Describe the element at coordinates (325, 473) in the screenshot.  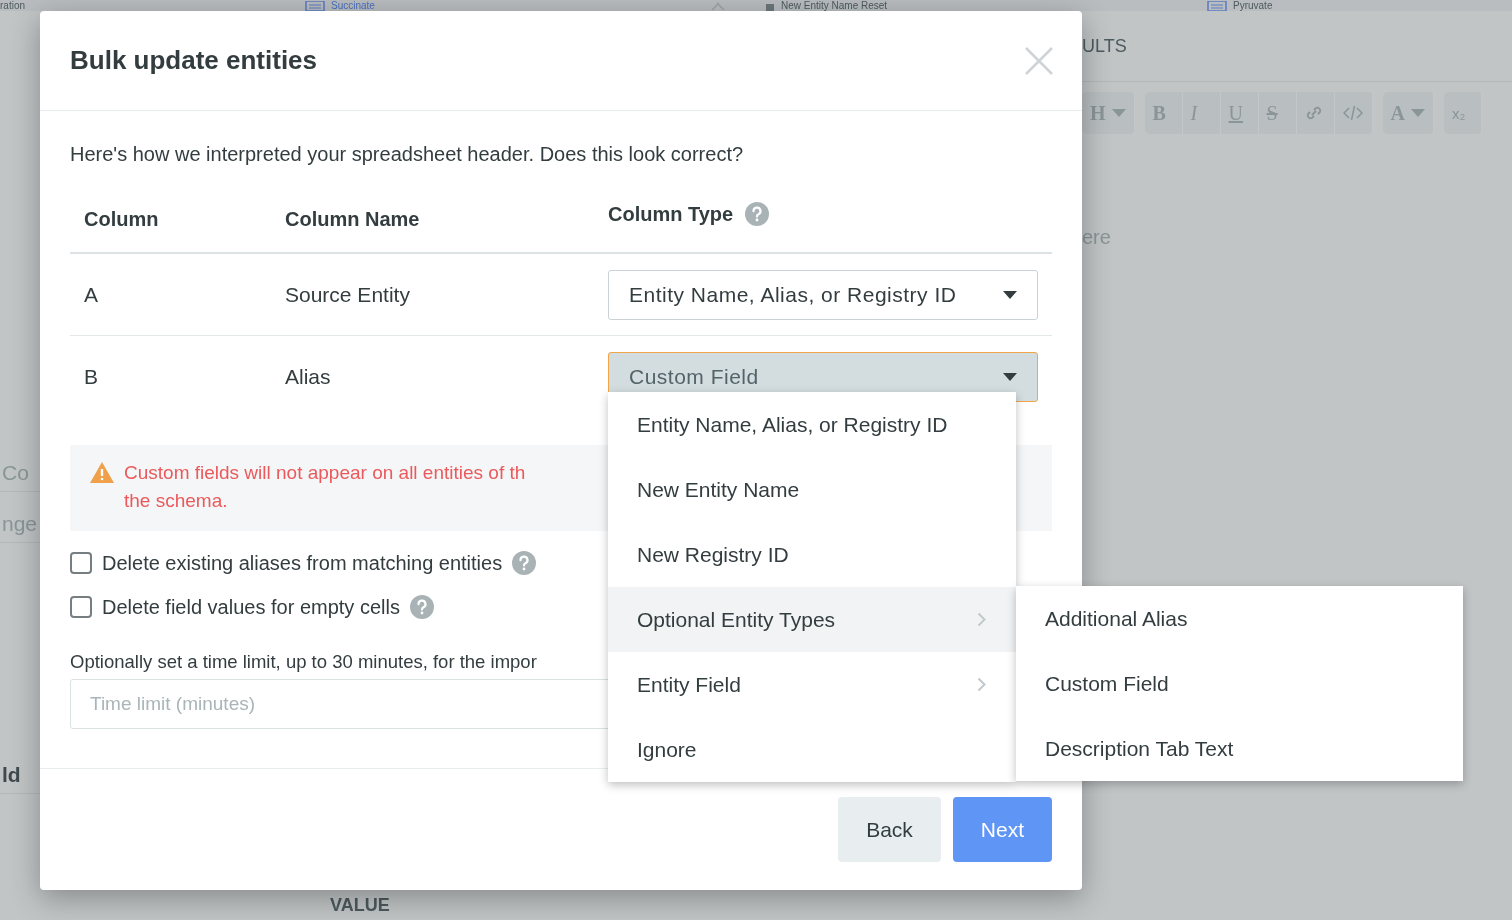
I see `warning-text: Custom fields will not appear on all entities of th` at that location.